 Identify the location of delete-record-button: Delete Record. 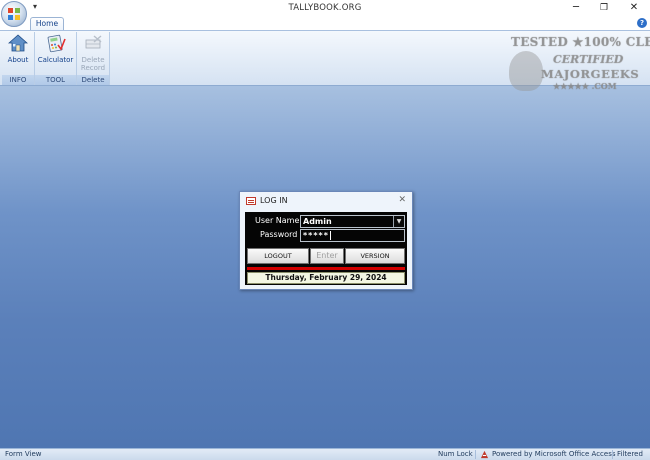
(93, 52).